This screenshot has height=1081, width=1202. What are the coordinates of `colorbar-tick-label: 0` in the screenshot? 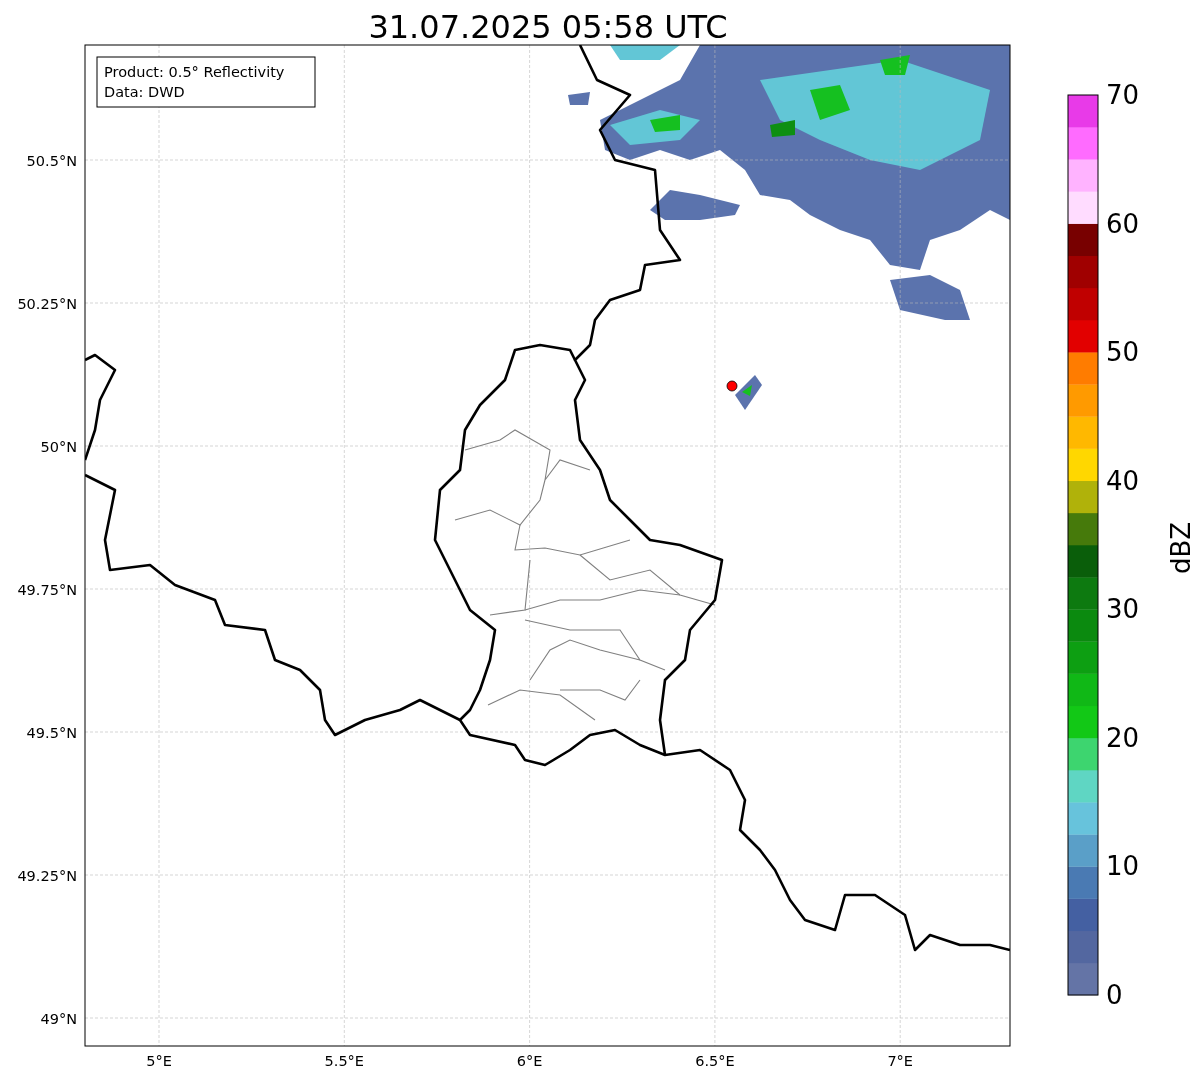 It's located at (1114, 995).